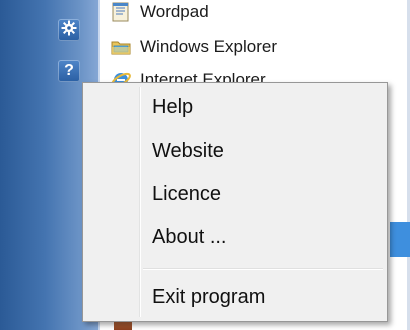 Image resolution: width=410 pixels, height=330 pixels. Describe the element at coordinates (209, 296) in the screenshot. I see `menu-item-label: Exit program` at that location.